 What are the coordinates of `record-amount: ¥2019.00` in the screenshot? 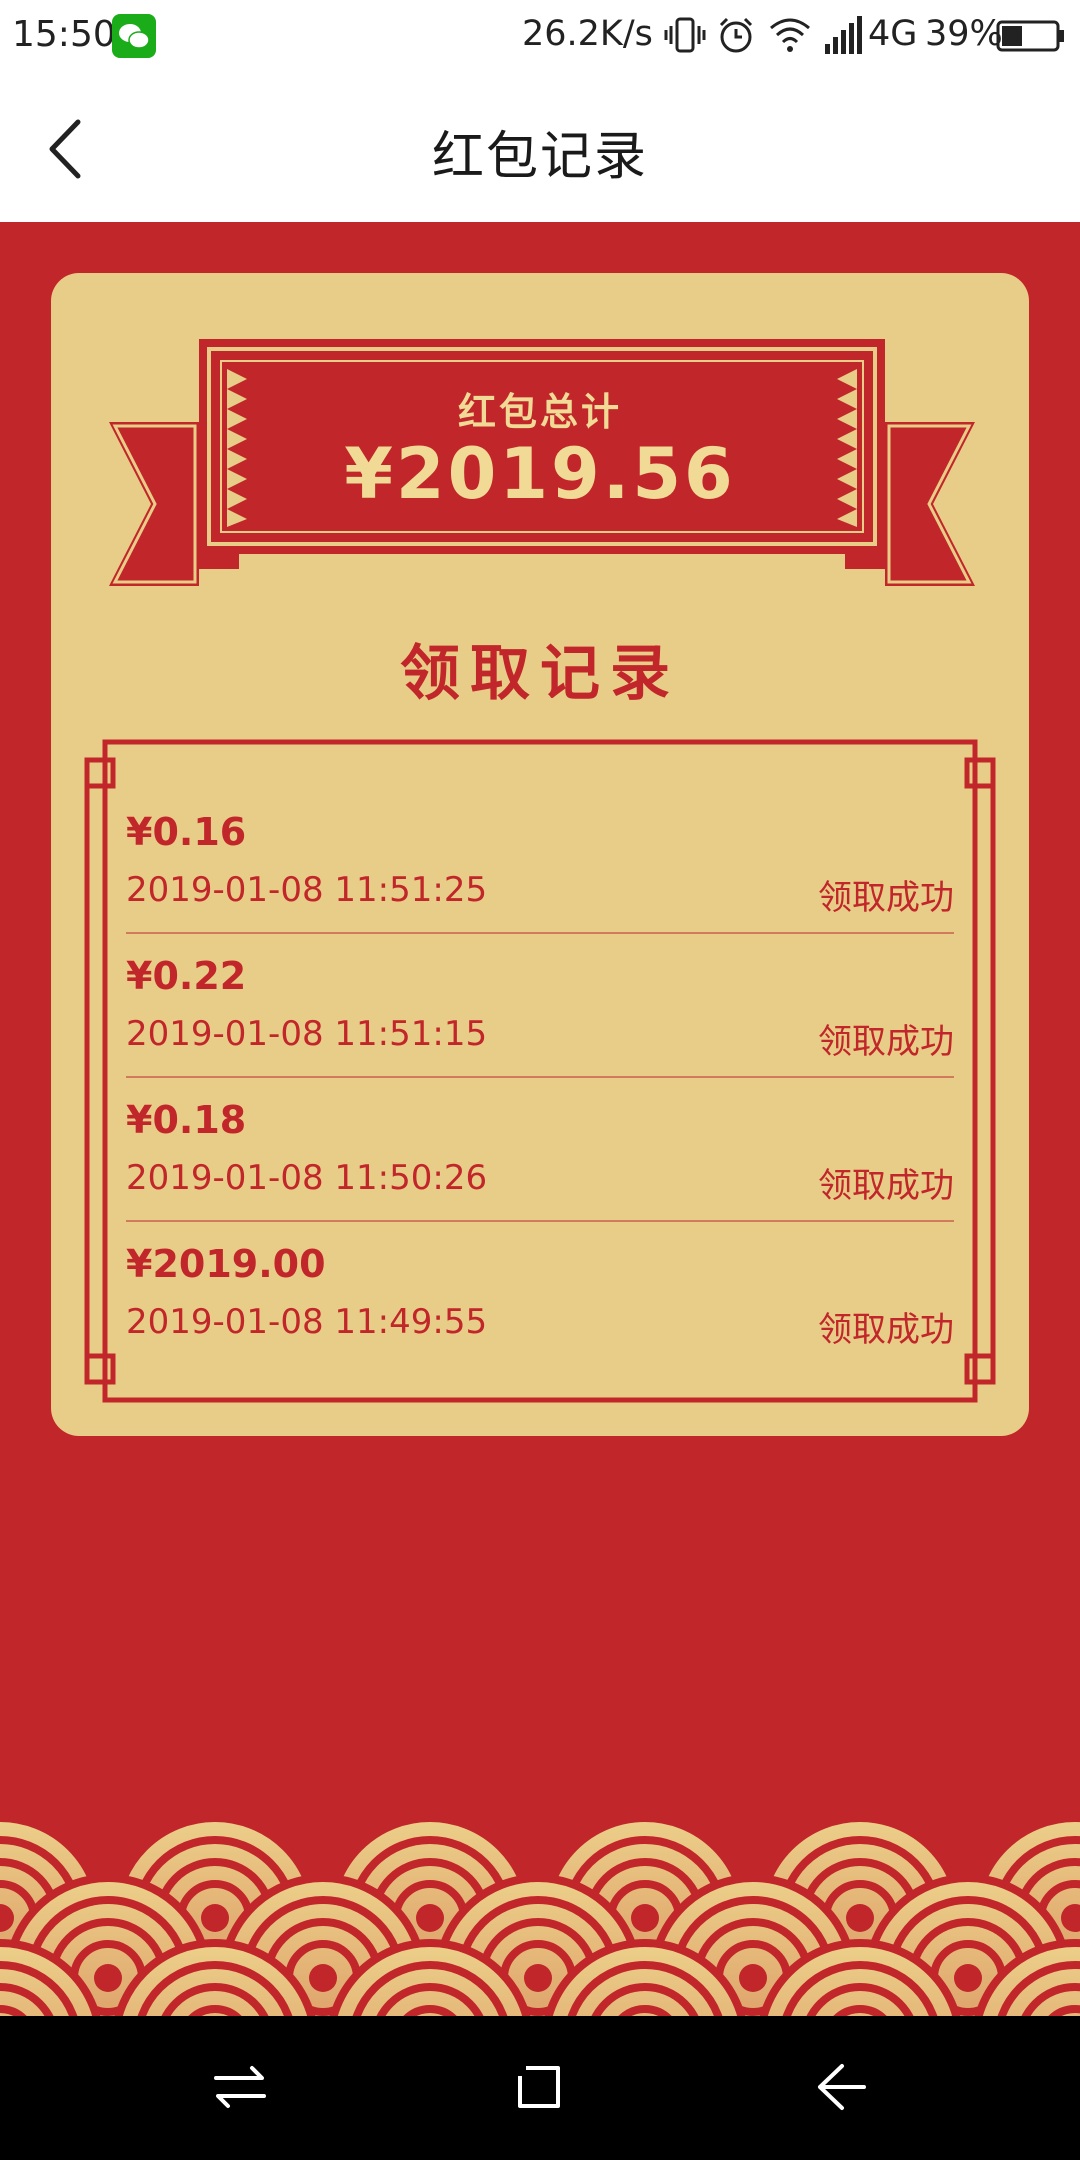 It's located at (226, 1264).